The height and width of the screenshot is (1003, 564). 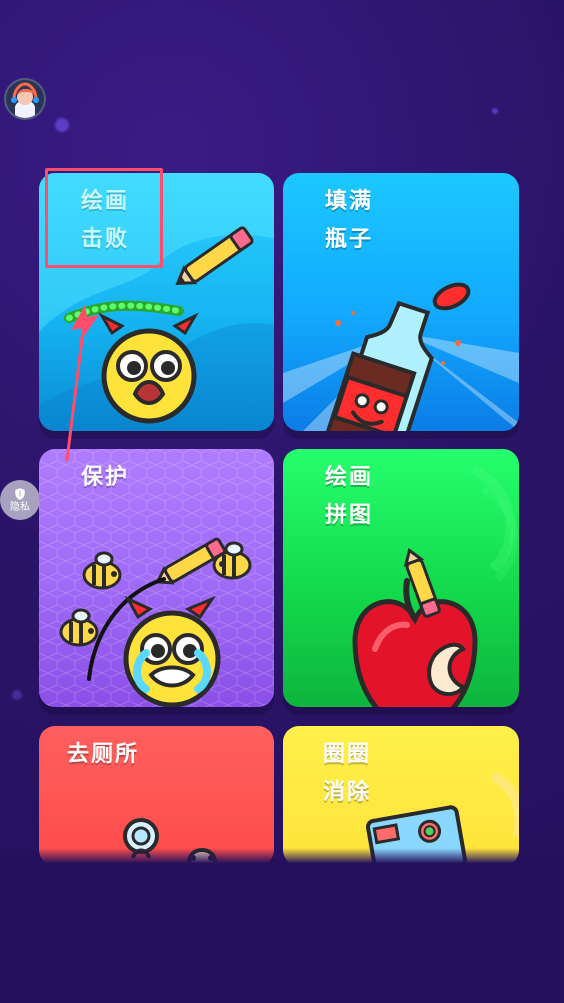 I want to click on game-card-circle-erase: 圈圈 消除, so click(x=401, y=796).